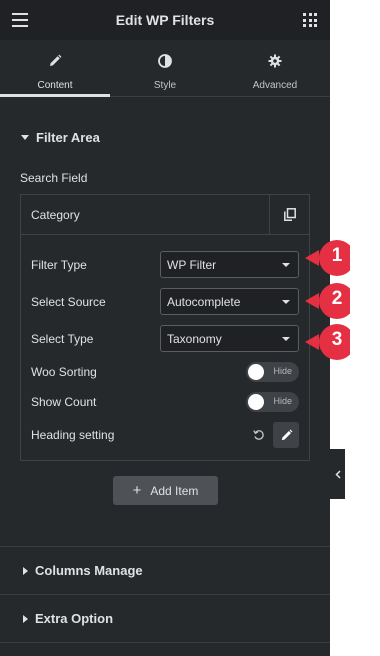 The image size is (380, 656). I want to click on section-filter-area: Filter Area, so click(165, 137).